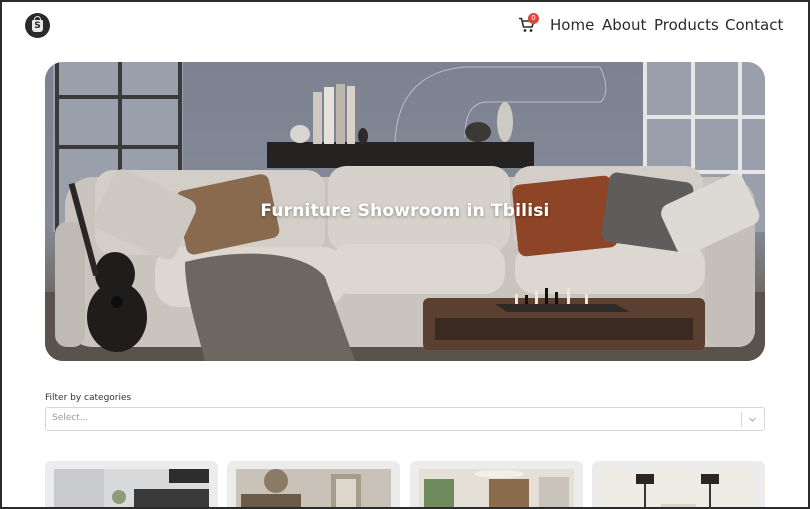 This screenshot has width=810, height=509. What do you see at coordinates (88, 398) in the screenshot?
I see `filter-label: Filter by categories` at bounding box center [88, 398].